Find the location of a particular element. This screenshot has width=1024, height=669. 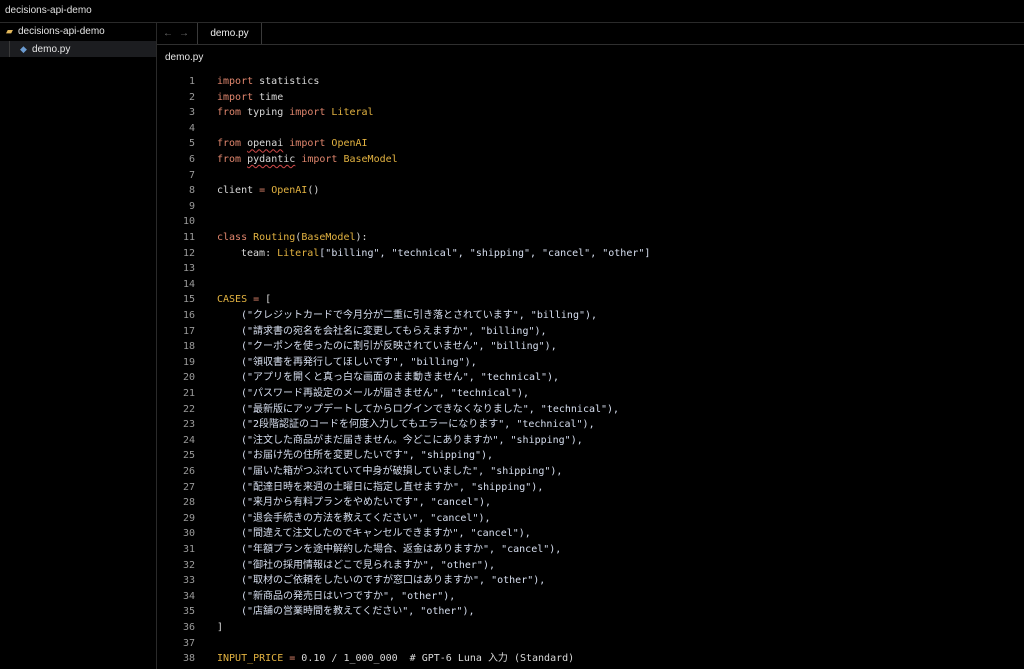

code-text: class Routing(BaseModel): is located at coordinates (292, 238).